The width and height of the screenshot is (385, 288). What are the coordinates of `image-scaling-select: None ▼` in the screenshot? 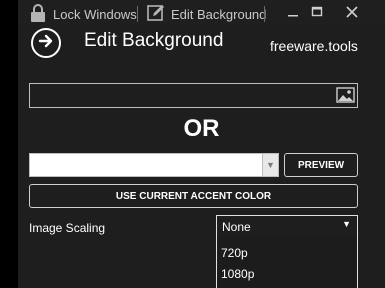 It's located at (287, 227).